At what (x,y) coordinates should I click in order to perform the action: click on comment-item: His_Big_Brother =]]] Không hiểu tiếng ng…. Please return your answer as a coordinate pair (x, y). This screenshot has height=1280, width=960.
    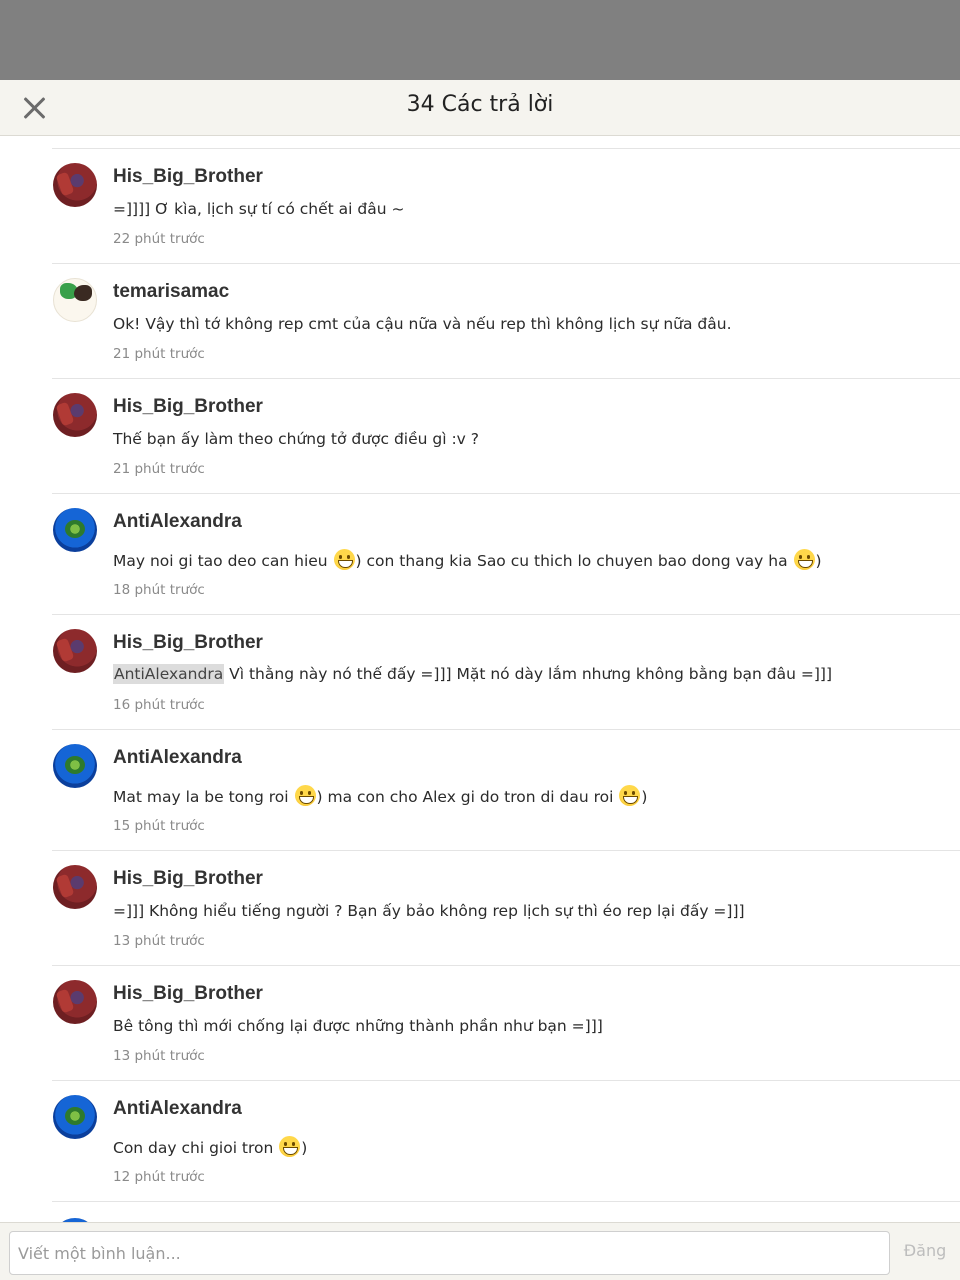
    Looking at the image, I should click on (506, 908).